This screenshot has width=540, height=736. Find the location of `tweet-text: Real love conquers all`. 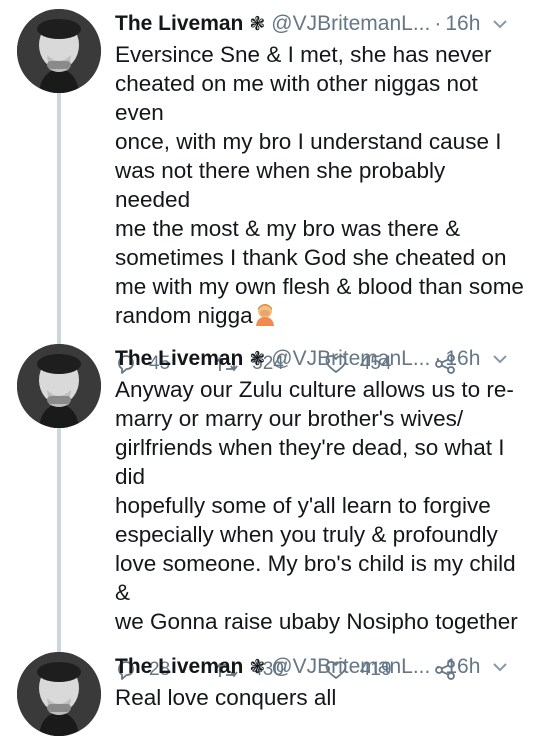

tweet-text: Real love conquers all is located at coordinates (226, 697).